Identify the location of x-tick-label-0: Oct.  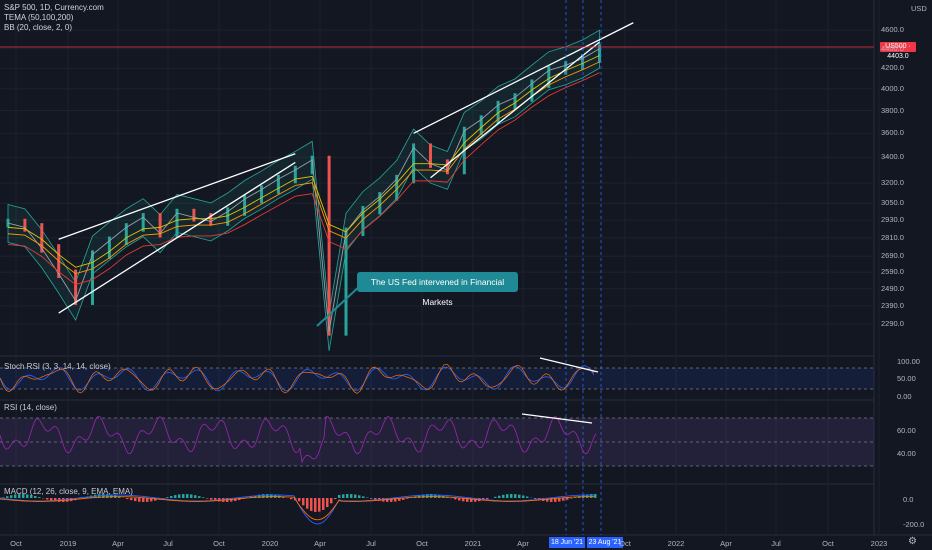
(16, 543).